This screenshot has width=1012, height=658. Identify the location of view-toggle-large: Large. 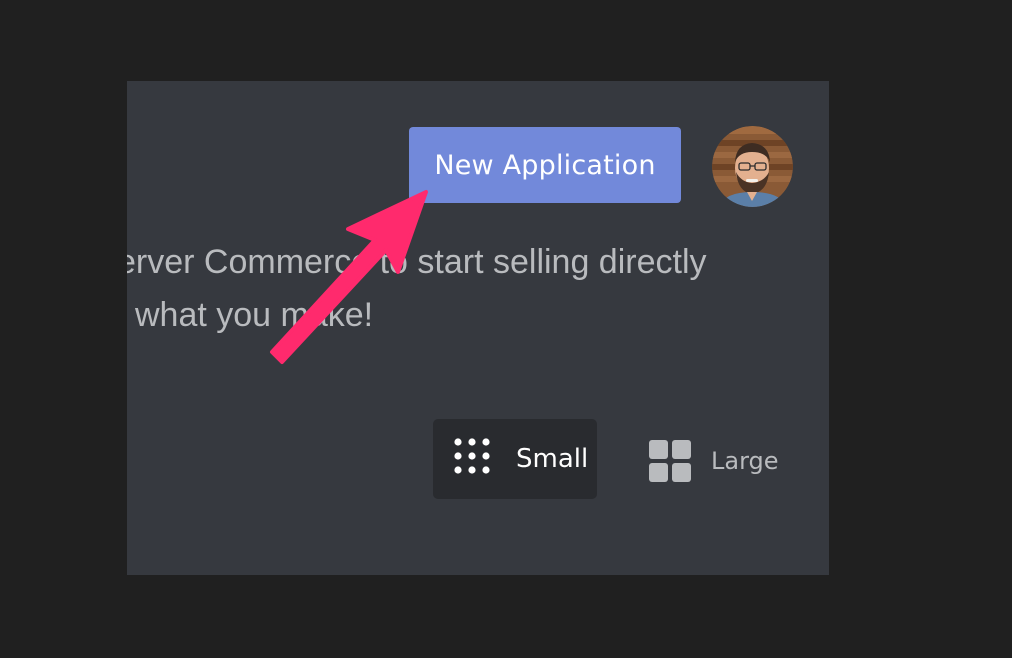
(717, 461).